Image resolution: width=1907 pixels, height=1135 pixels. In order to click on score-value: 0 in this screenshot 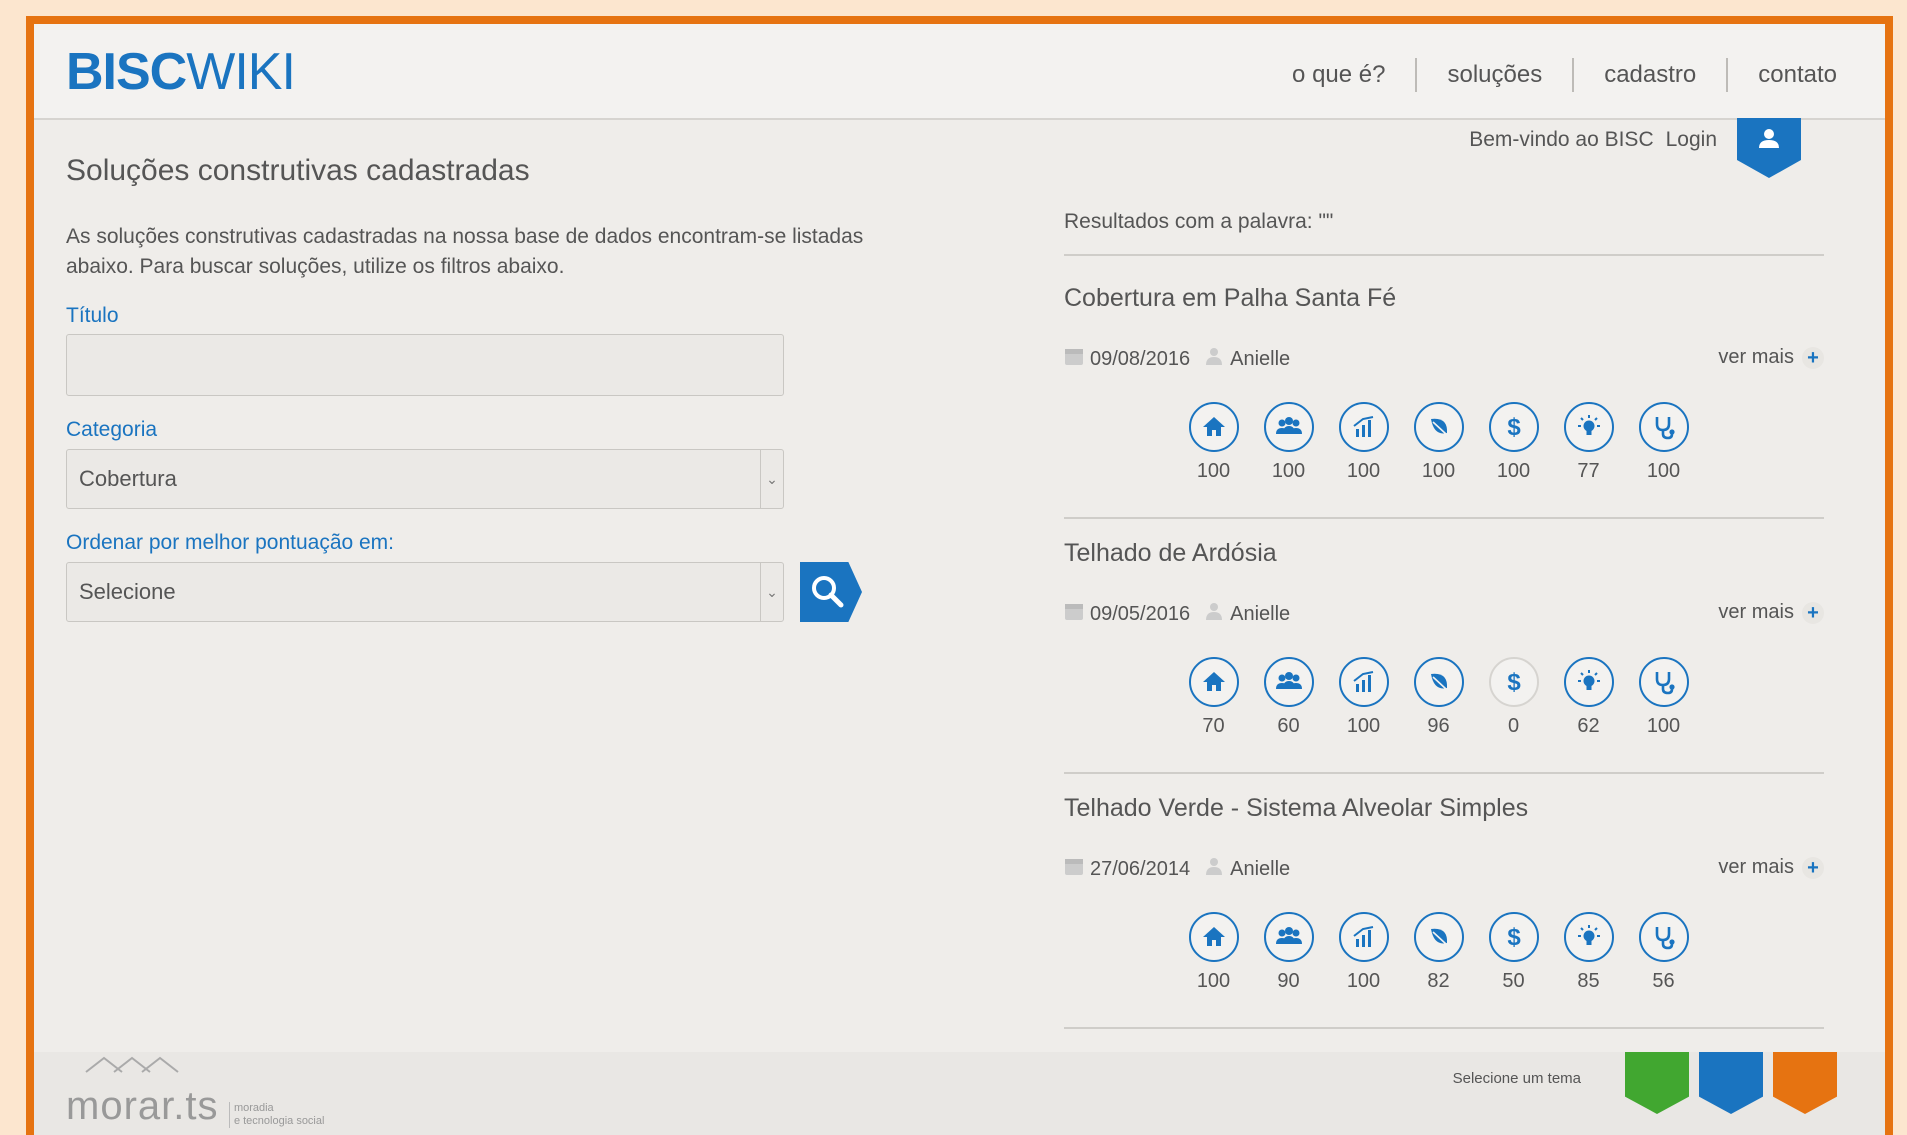, I will do `click(1513, 726)`.